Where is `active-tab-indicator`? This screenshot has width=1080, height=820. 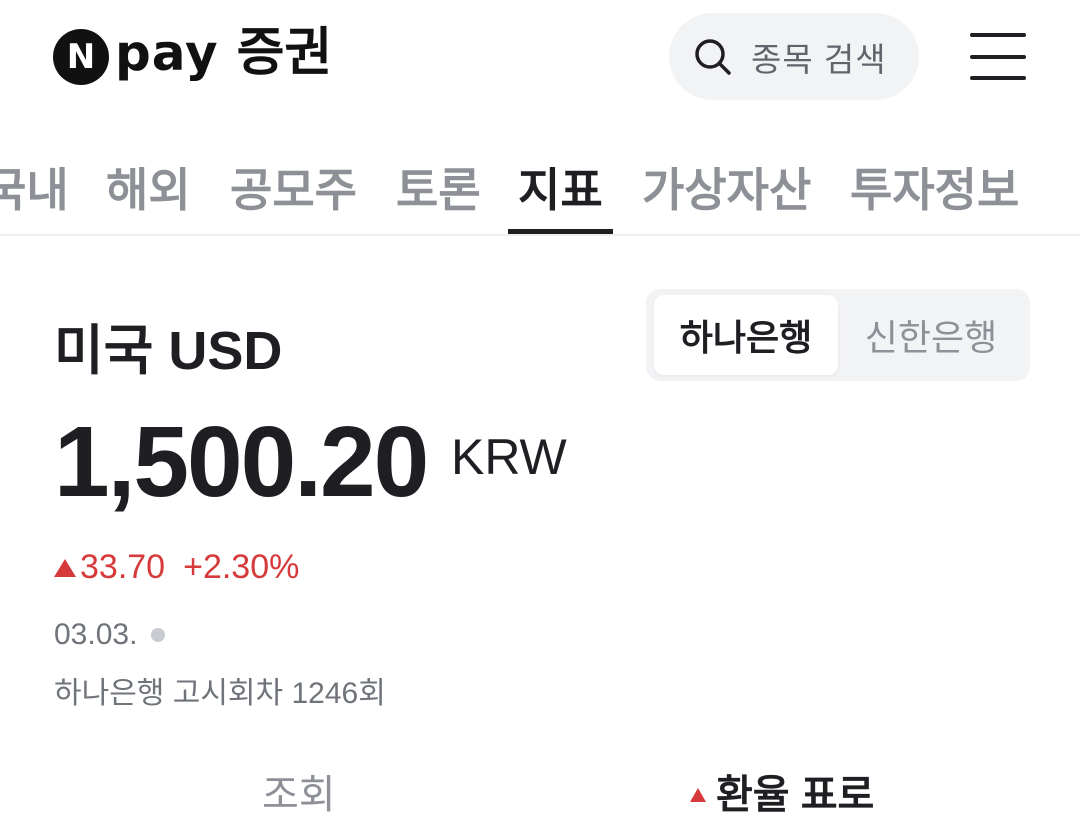
active-tab-indicator is located at coordinates (560, 231).